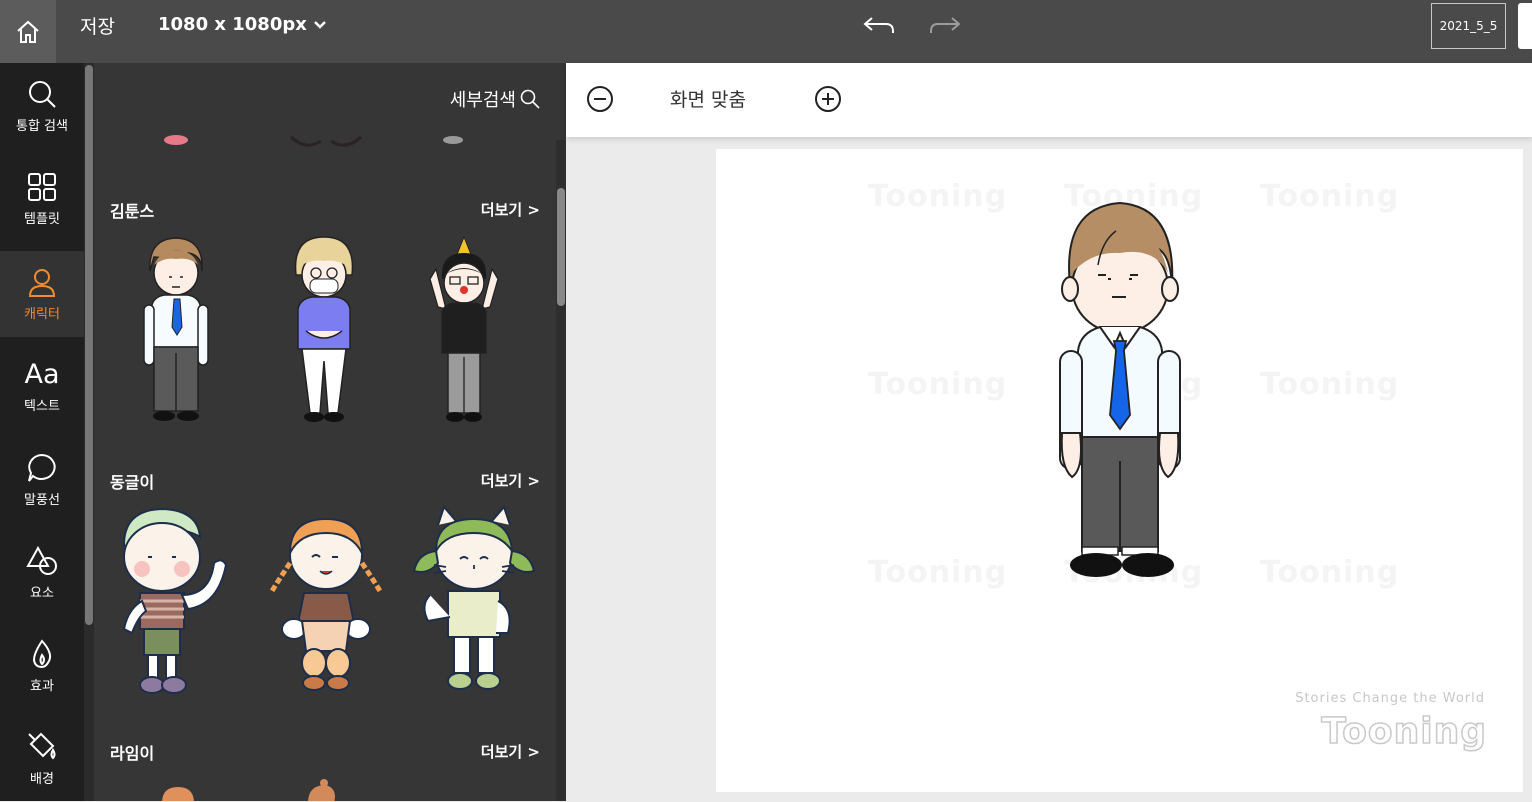  Describe the element at coordinates (1390, 698) in the screenshot. I see `brand-tagline: Stories Change the World` at that location.